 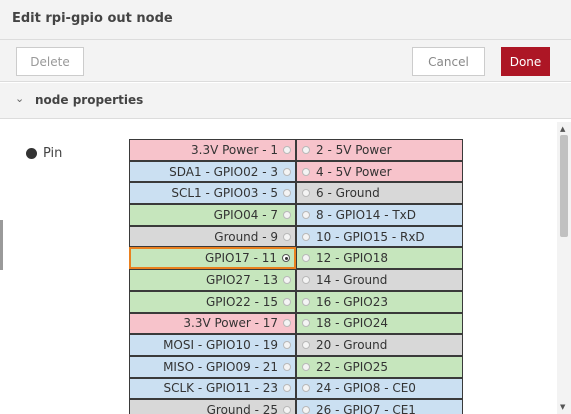 What do you see at coordinates (242, 408) in the screenshot?
I see `pin-option-label: Ground - 25` at bounding box center [242, 408].